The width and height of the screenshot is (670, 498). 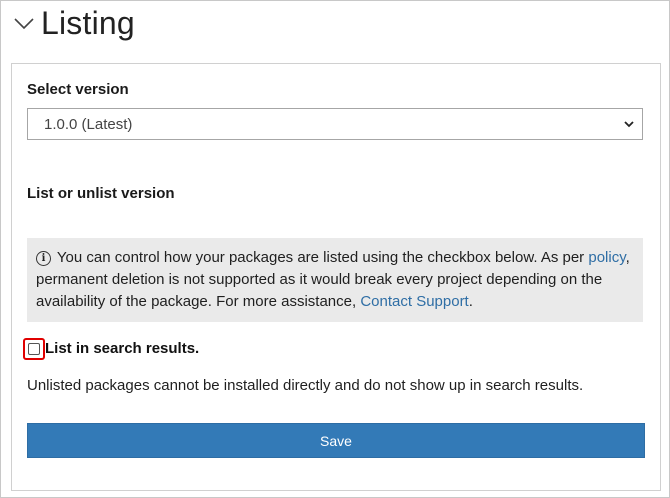 I want to click on info-icon: i, so click(x=43, y=258).